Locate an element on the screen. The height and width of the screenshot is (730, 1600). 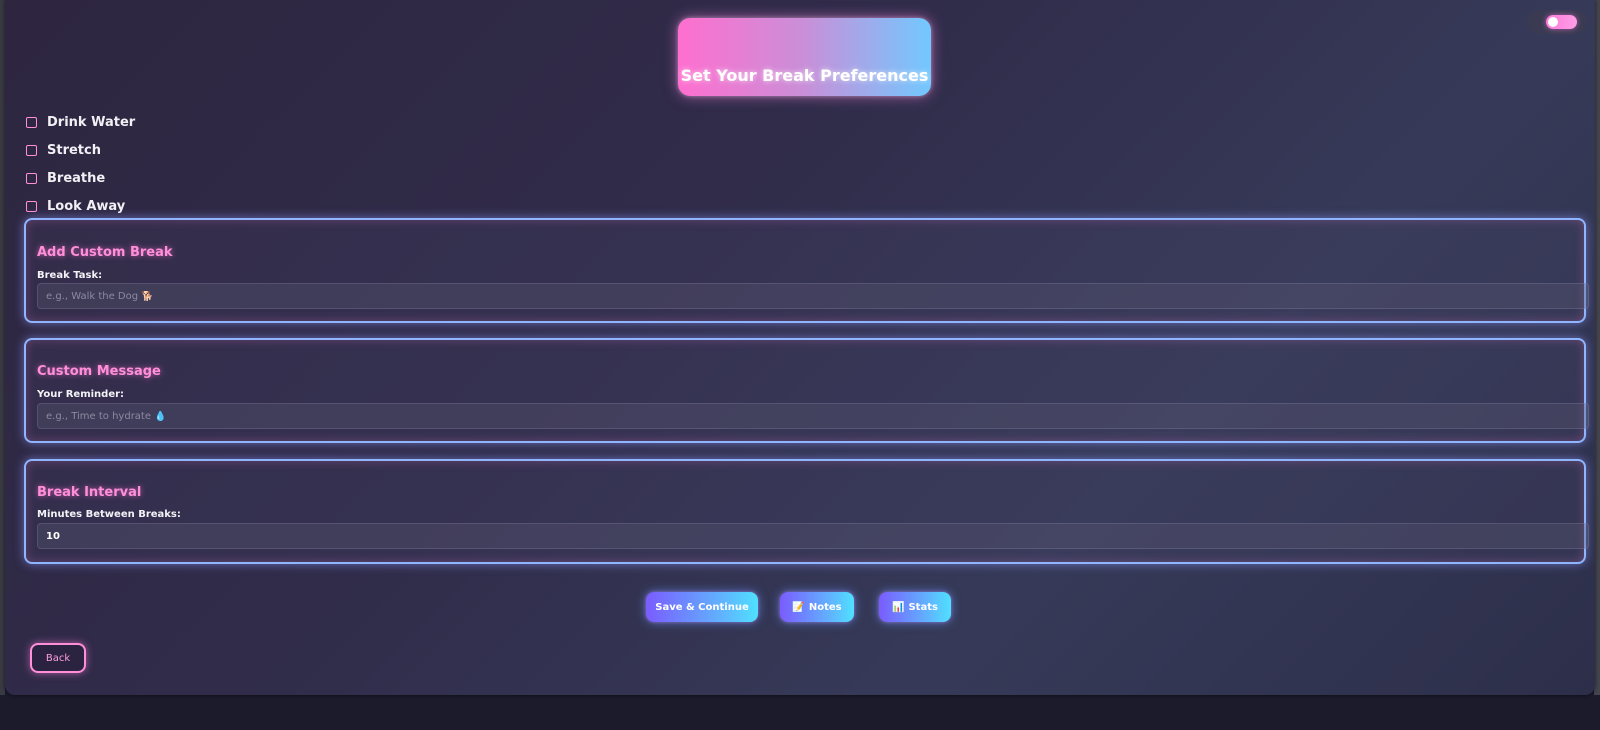
custom-break-panel: Add Custom Break Break Task: is located at coordinates (806, 270).